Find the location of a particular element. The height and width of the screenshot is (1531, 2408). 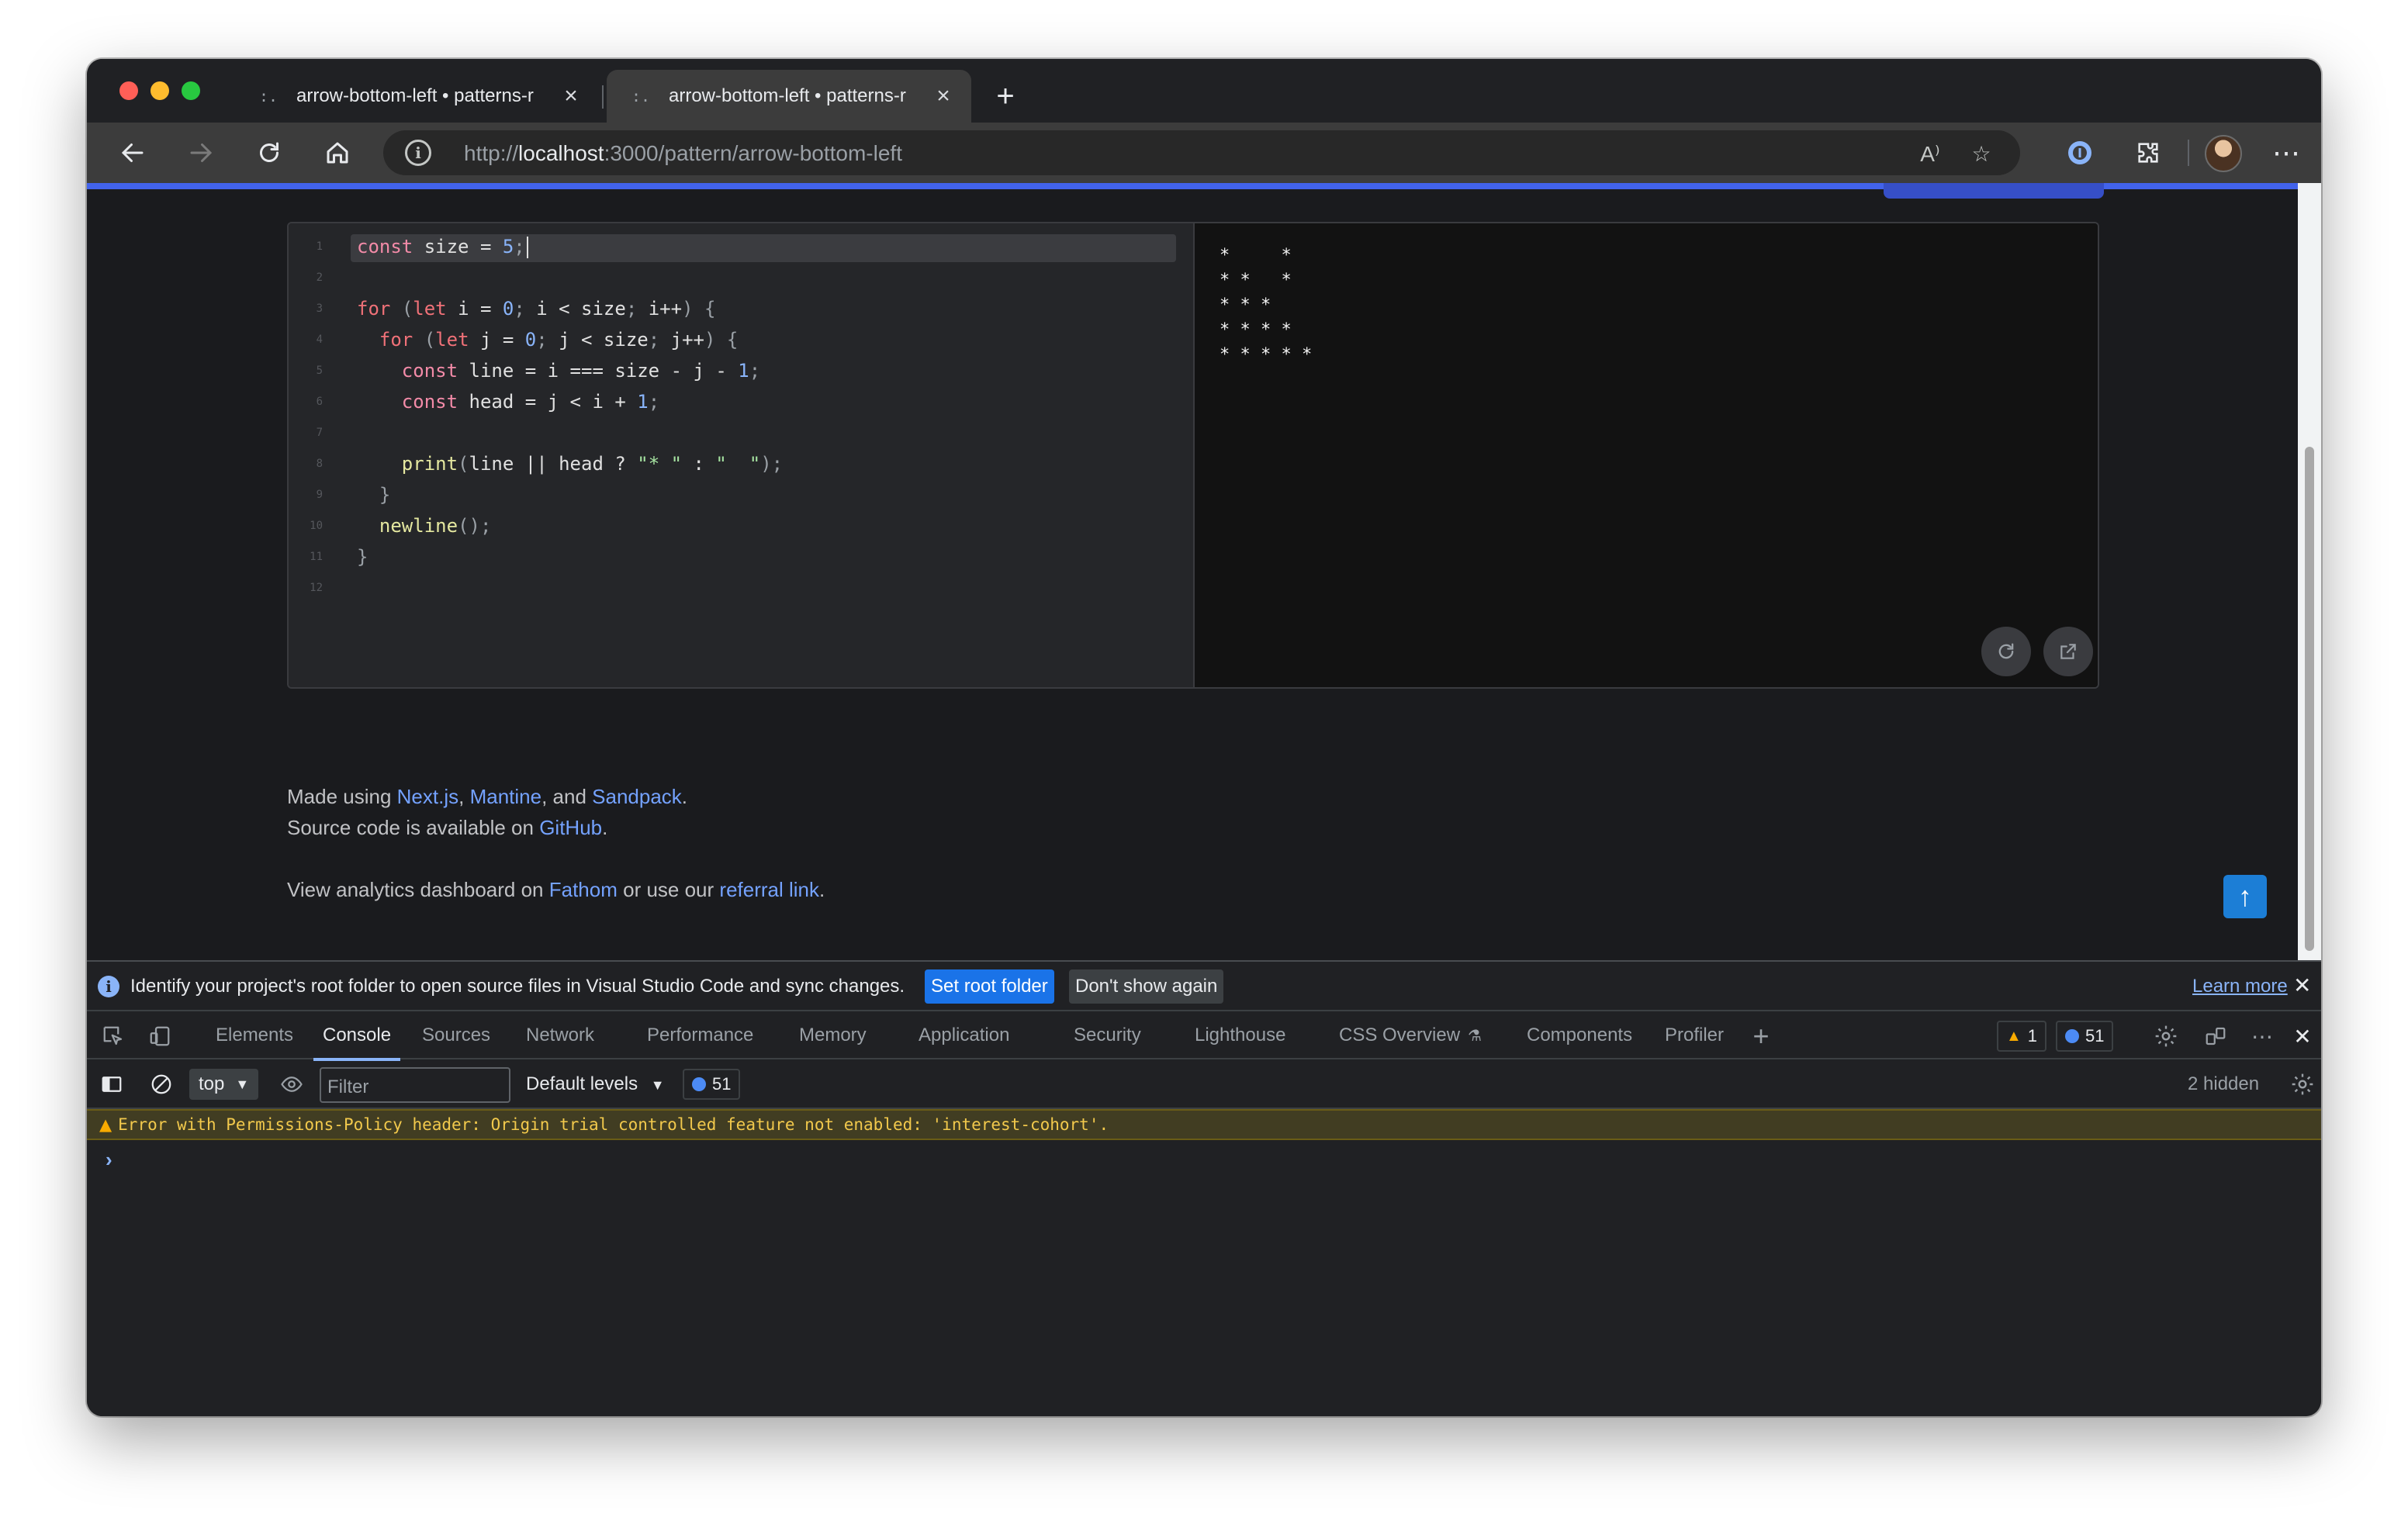

tab-network: Network is located at coordinates (560, 1035).